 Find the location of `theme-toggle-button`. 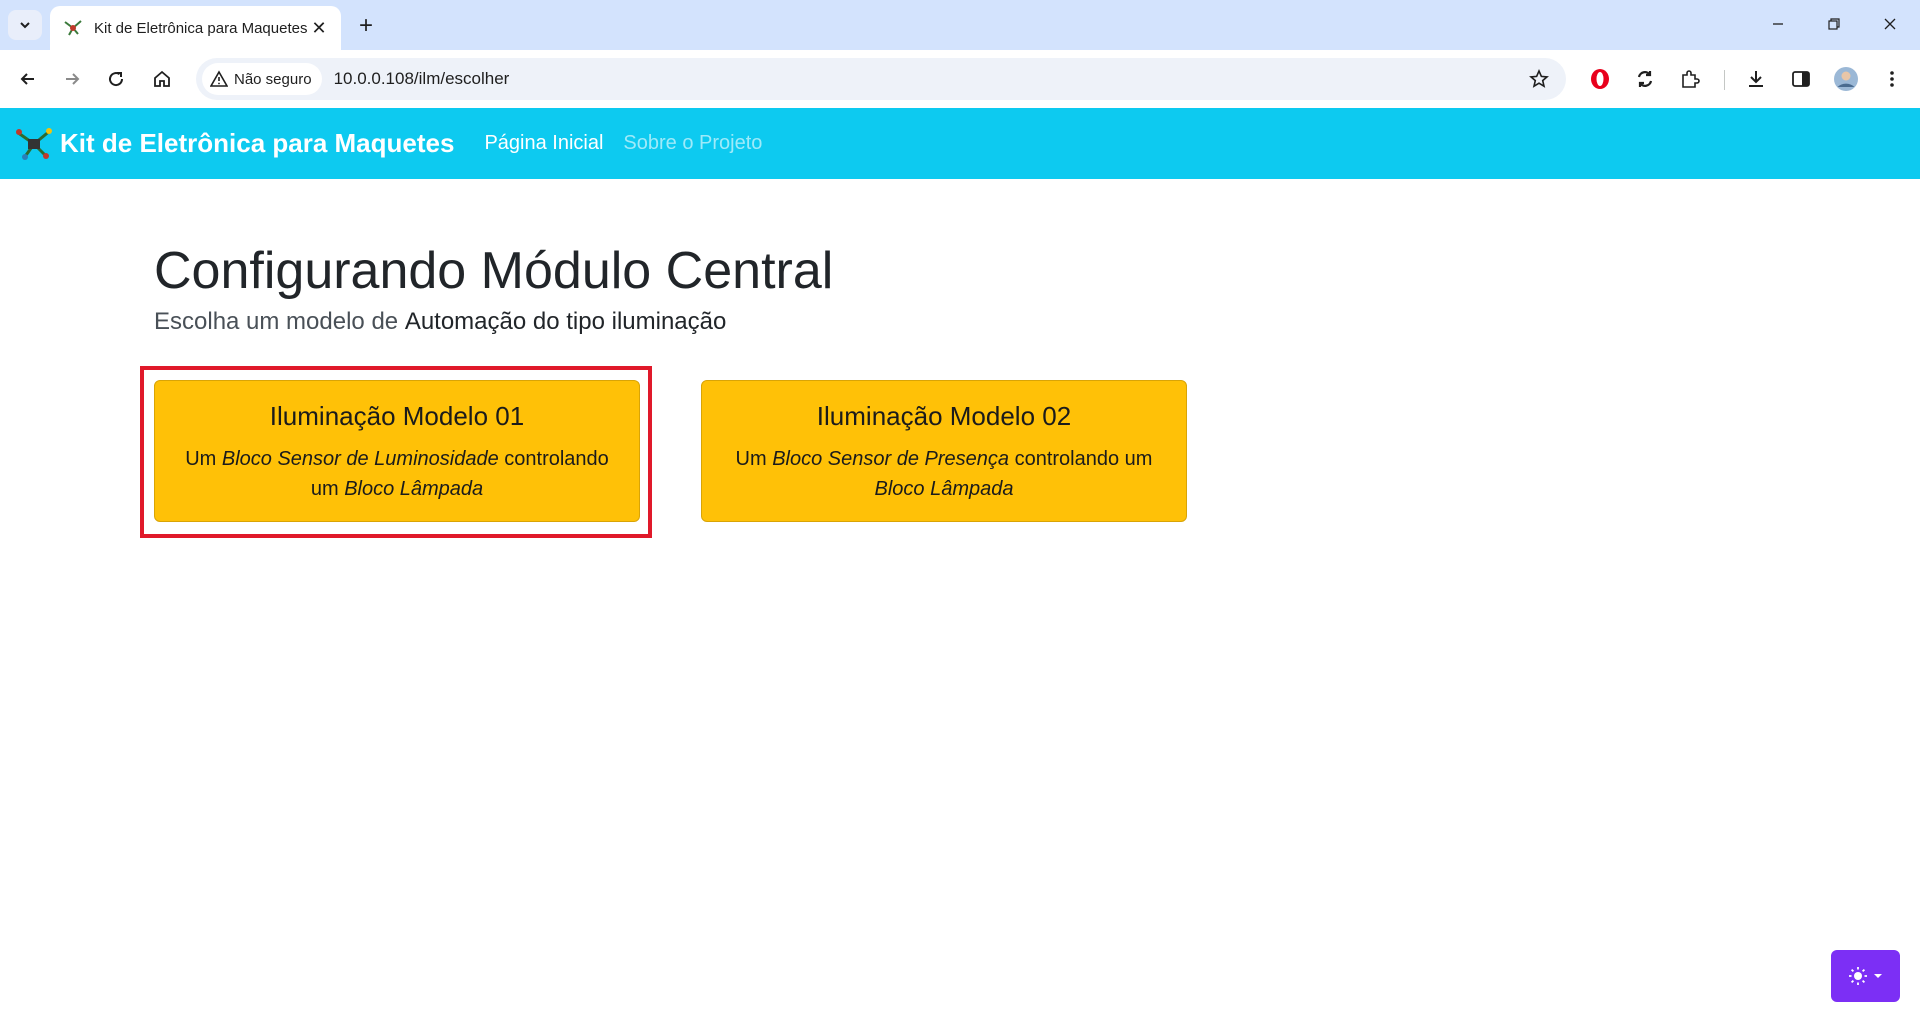

theme-toggle-button is located at coordinates (1865, 976).